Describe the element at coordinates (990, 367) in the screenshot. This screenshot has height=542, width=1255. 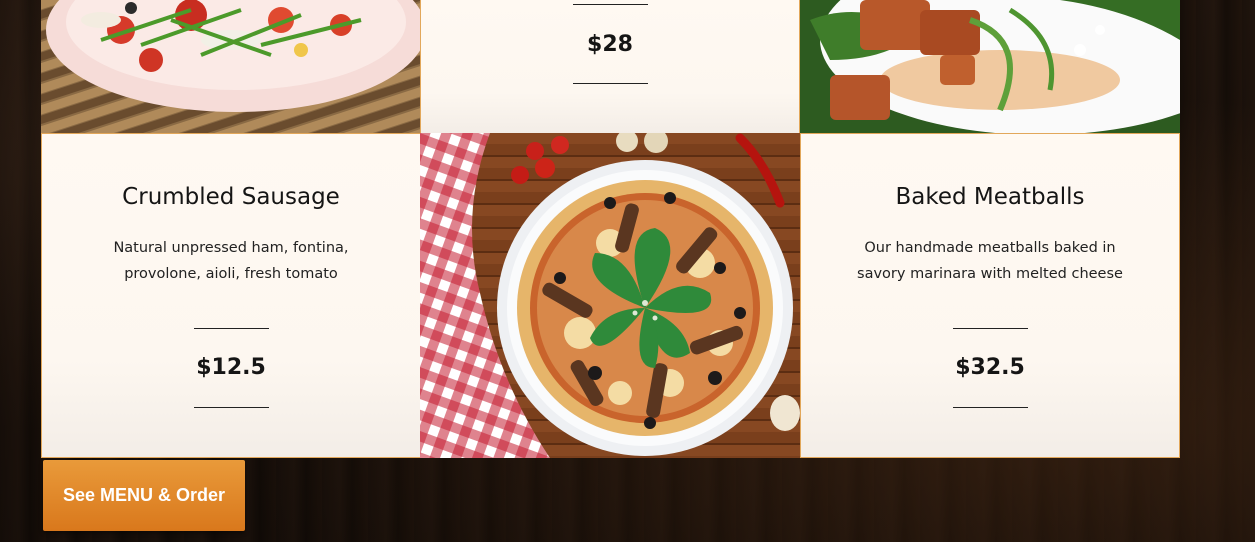
I see `price-label: $32.5` at that location.